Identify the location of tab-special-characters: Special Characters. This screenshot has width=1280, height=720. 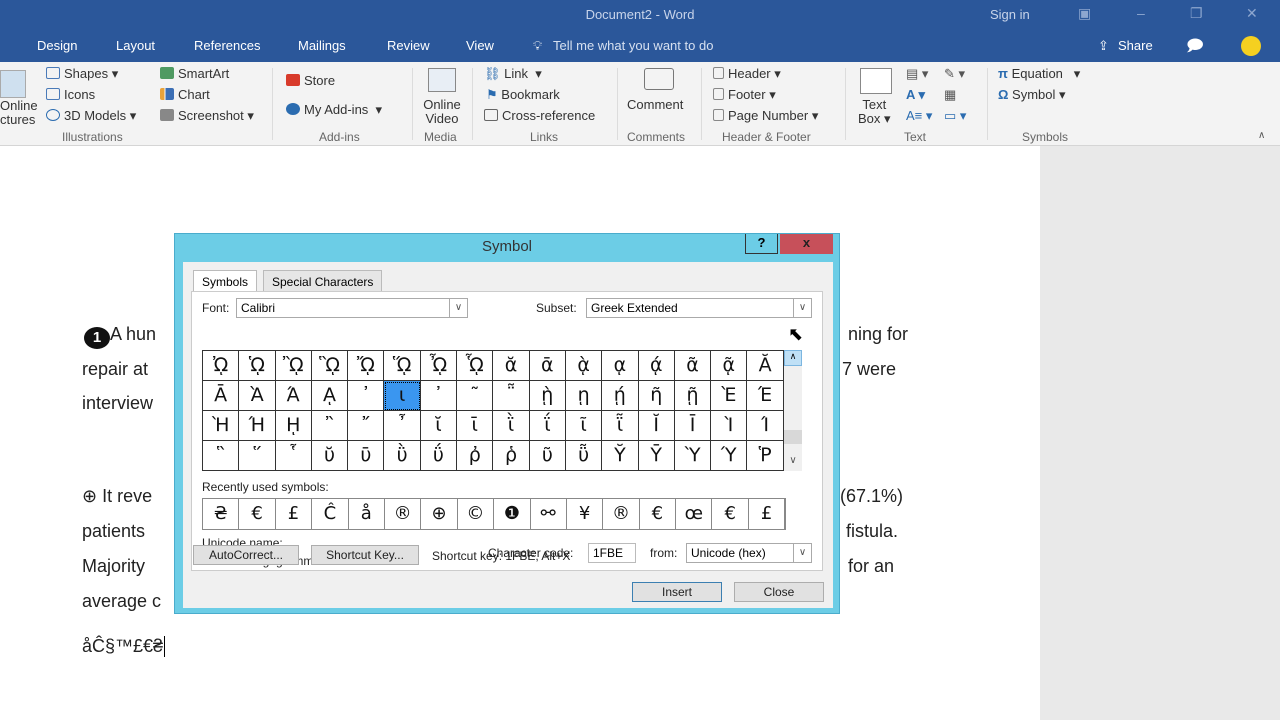
(323, 281).